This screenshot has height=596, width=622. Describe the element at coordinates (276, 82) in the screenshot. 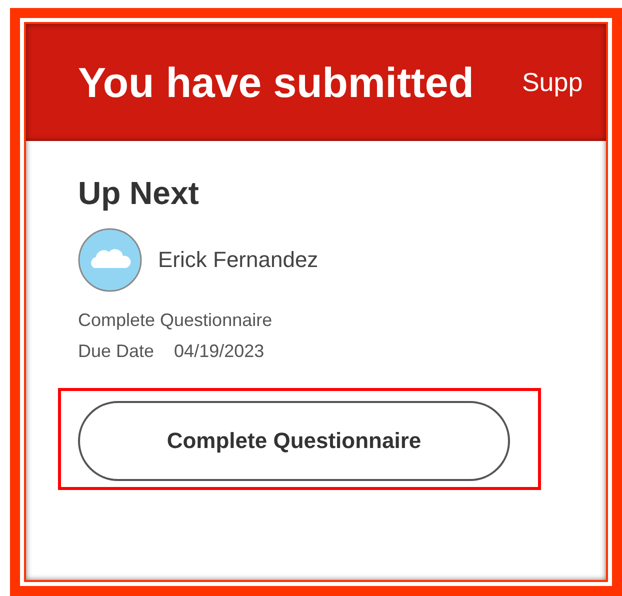

I see `header-title: You have submitted` at that location.